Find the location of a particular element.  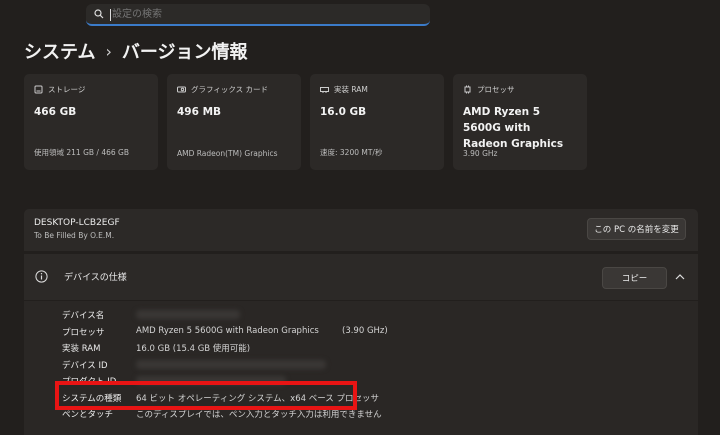

search-box is located at coordinates (258, 15).